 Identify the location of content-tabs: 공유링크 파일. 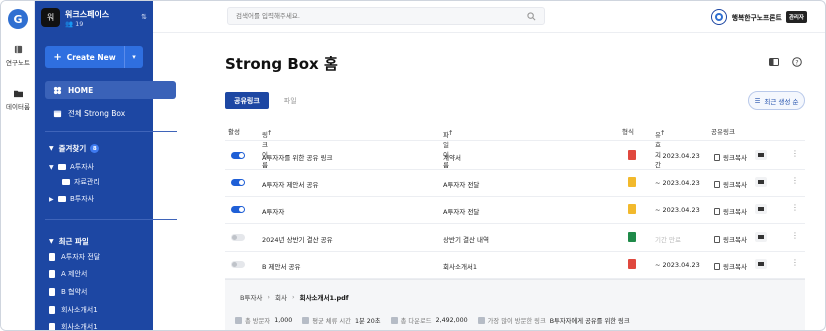
(265, 100).